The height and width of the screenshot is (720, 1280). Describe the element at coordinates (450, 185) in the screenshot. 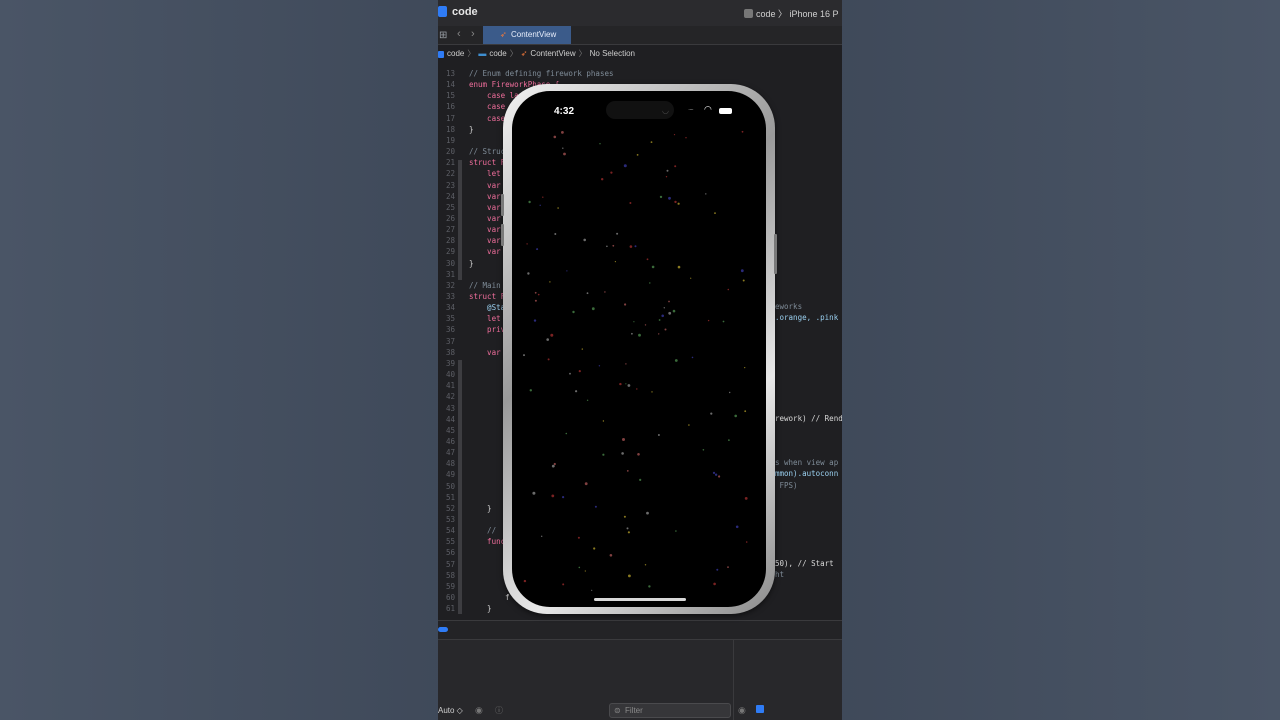

I see `line-number: 23` at that location.